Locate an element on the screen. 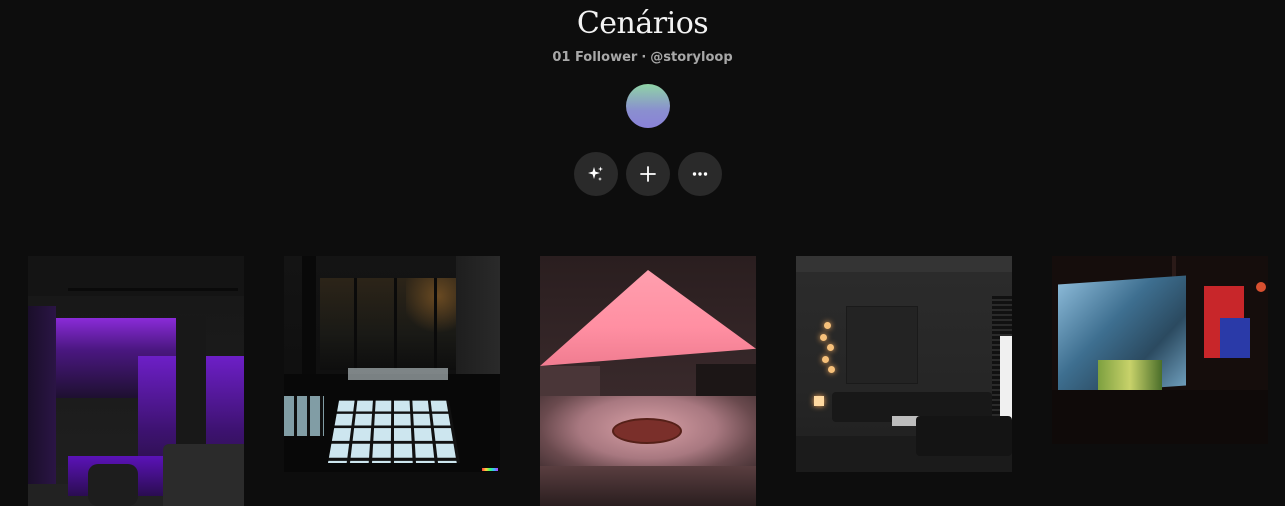 The height and width of the screenshot is (506, 1285). owner-avatar is located at coordinates (648, 106).